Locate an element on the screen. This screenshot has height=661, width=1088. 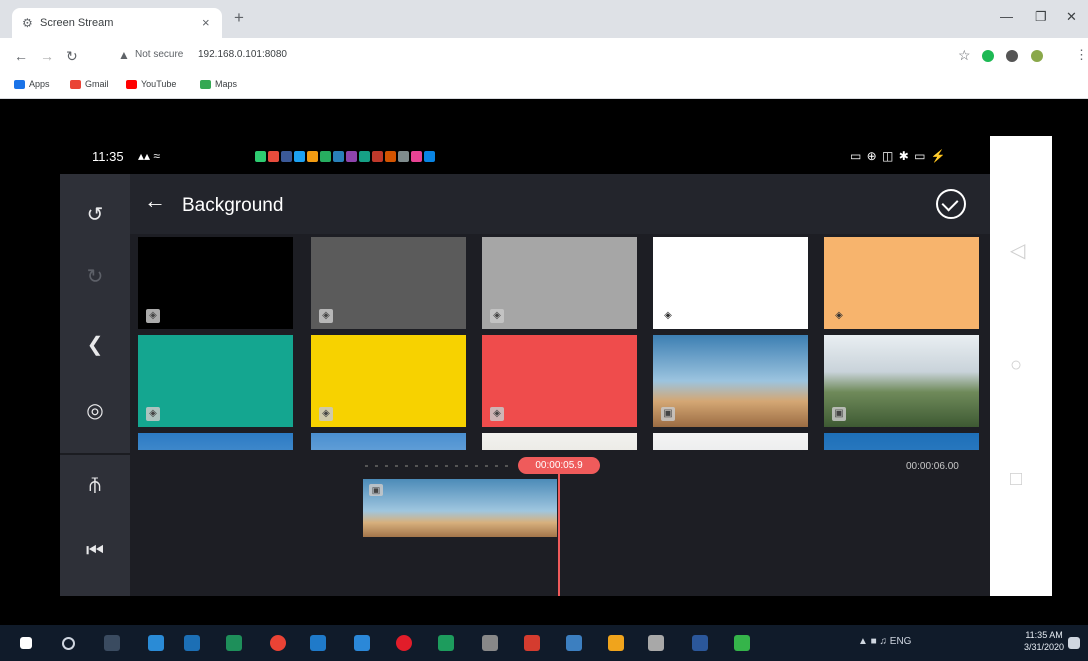
undo-icon: ↺ is located at coordinates (95, 214).